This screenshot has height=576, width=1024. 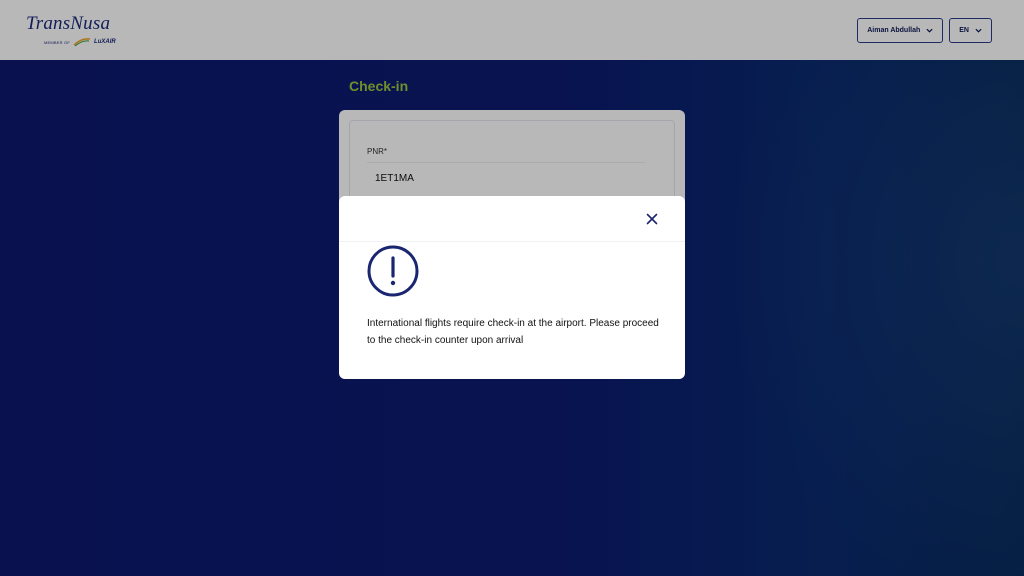 I want to click on modal-divider, so click(x=512, y=241).